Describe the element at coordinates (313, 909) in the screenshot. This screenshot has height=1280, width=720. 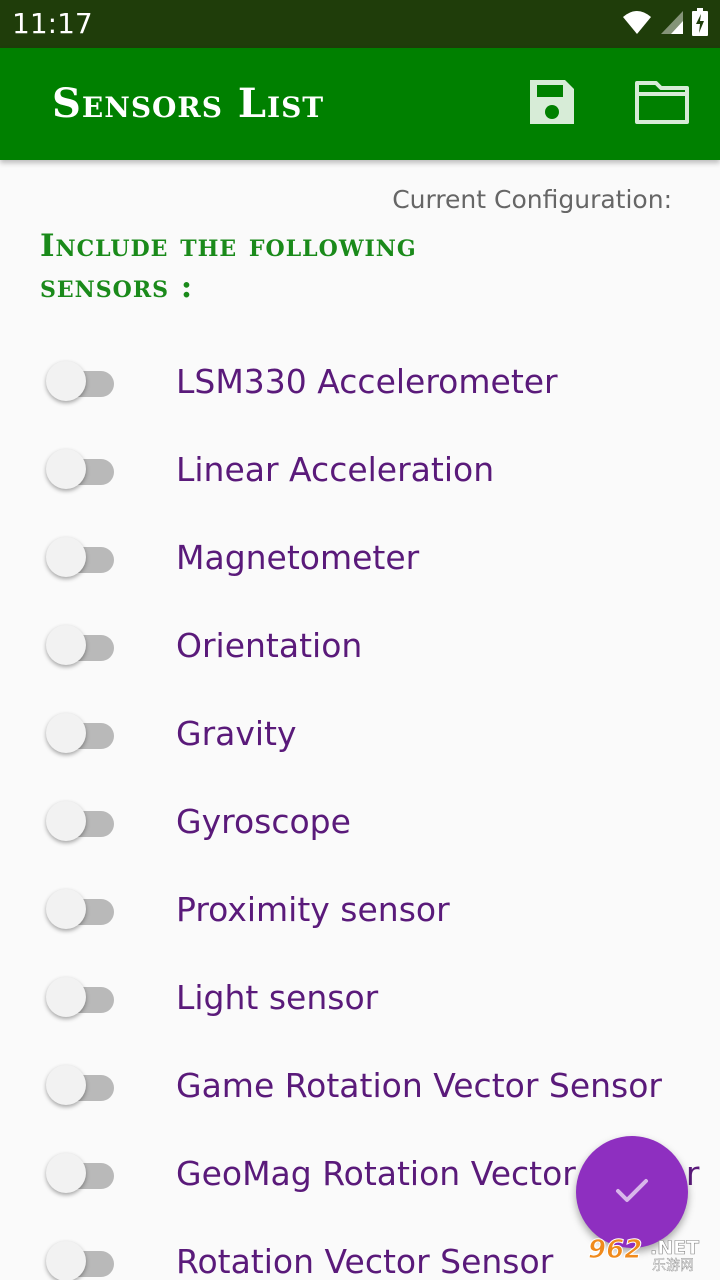
I see `sensor-label: Proximity sensor` at that location.